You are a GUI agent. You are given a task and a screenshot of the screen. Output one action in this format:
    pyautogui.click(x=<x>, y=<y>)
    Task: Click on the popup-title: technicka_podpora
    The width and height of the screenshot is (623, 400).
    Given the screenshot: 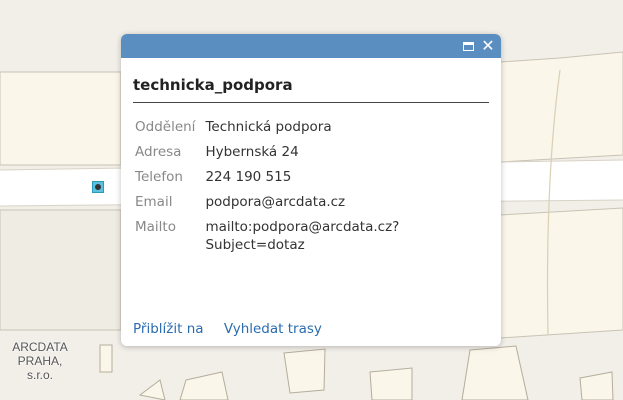 What is the action you would take?
    pyautogui.click(x=311, y=89)
    